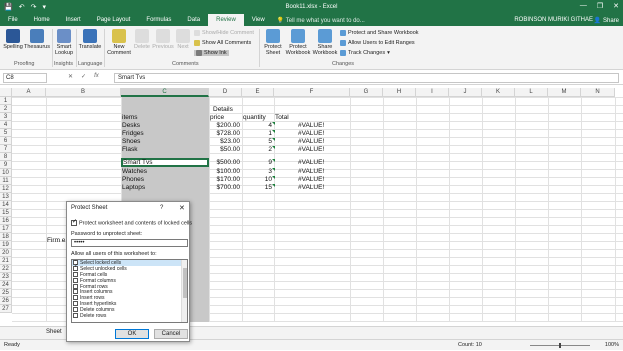 Image resolution: width=623 pixels, height=351 pixels. Describe the element at coordinates (225, 172) in the screenshot. I see `cell-d9: $100.00` at that location.